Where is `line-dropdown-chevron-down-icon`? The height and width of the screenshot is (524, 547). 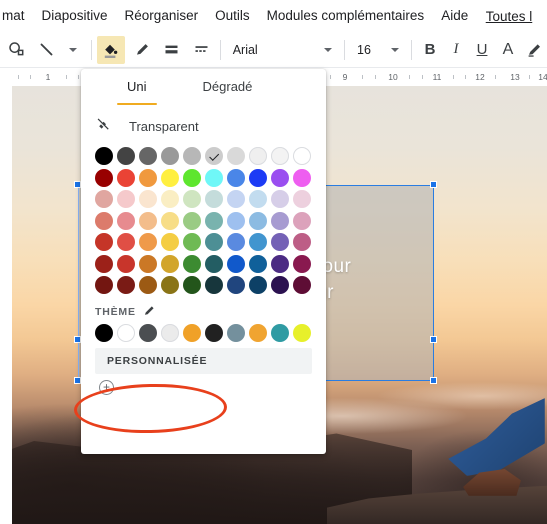 line-dropdown-chevron-down-icon is located at coordinates (73, 50).